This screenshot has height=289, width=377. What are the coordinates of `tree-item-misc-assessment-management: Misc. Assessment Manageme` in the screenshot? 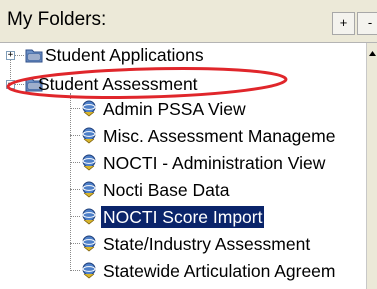 It's located at (219, 136).